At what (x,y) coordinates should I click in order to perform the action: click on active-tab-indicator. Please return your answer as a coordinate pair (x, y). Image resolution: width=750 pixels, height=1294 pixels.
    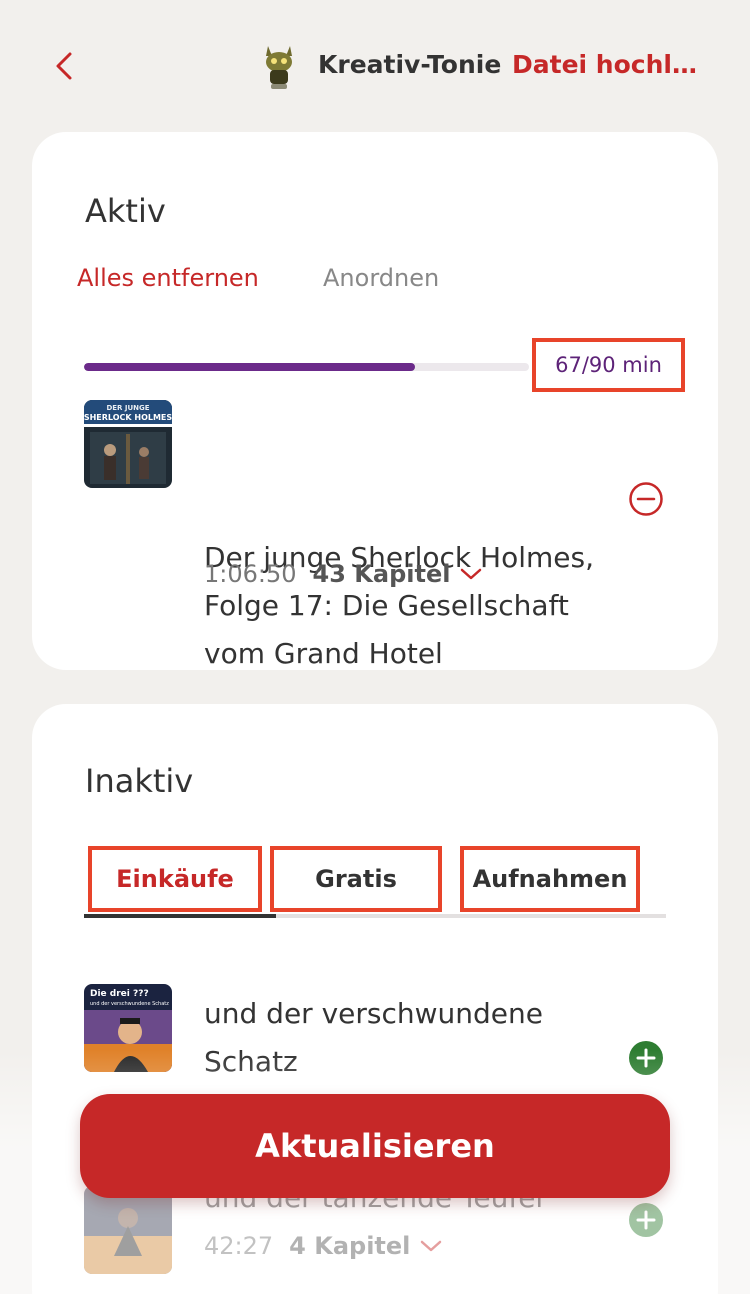
    Looking at the image, I should click on (180, 916).